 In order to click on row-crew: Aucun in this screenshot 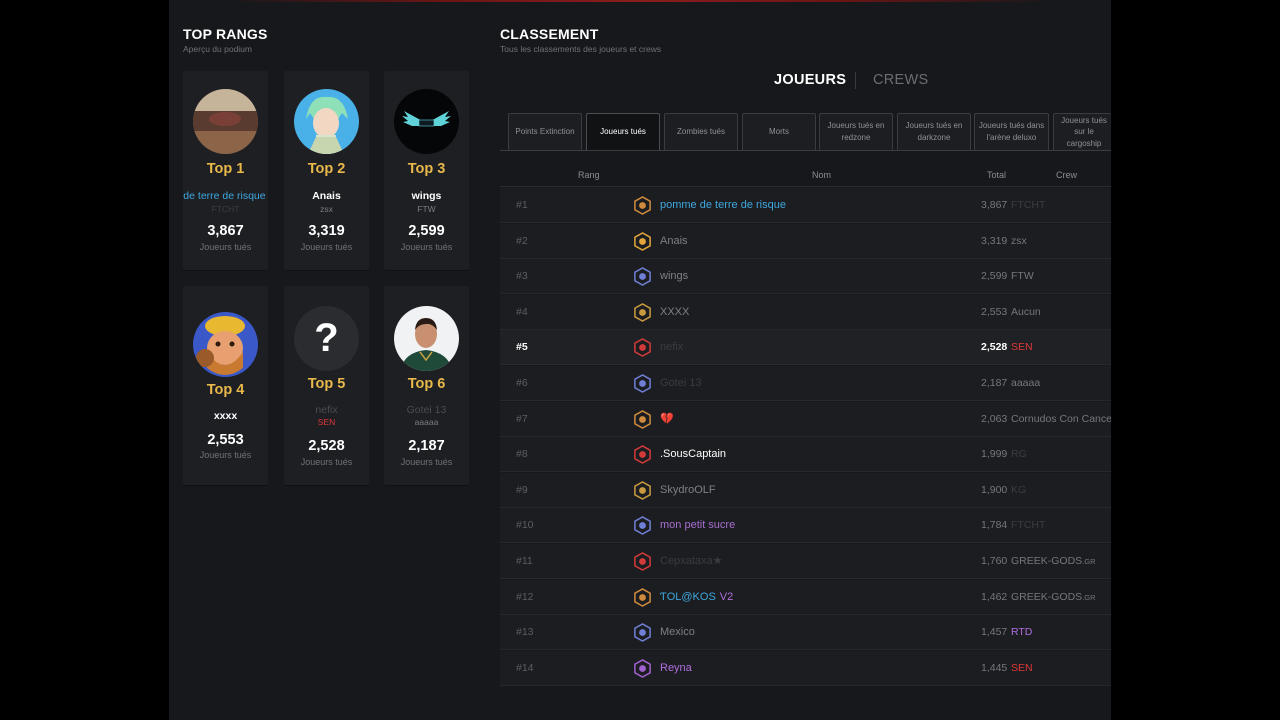, I will do `click(1026, 312)`.